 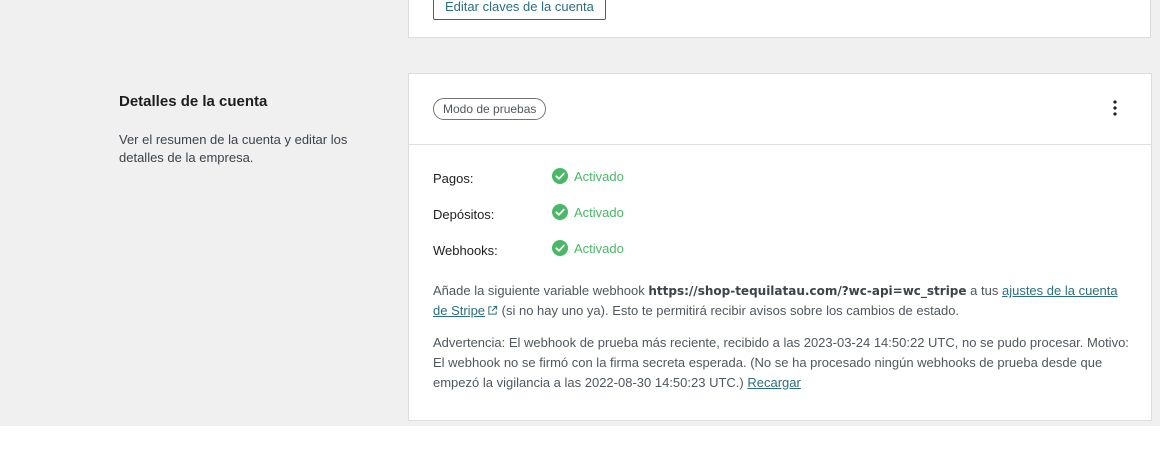 I want to click on more-vertical-icon, so click(x=1115, y=108).